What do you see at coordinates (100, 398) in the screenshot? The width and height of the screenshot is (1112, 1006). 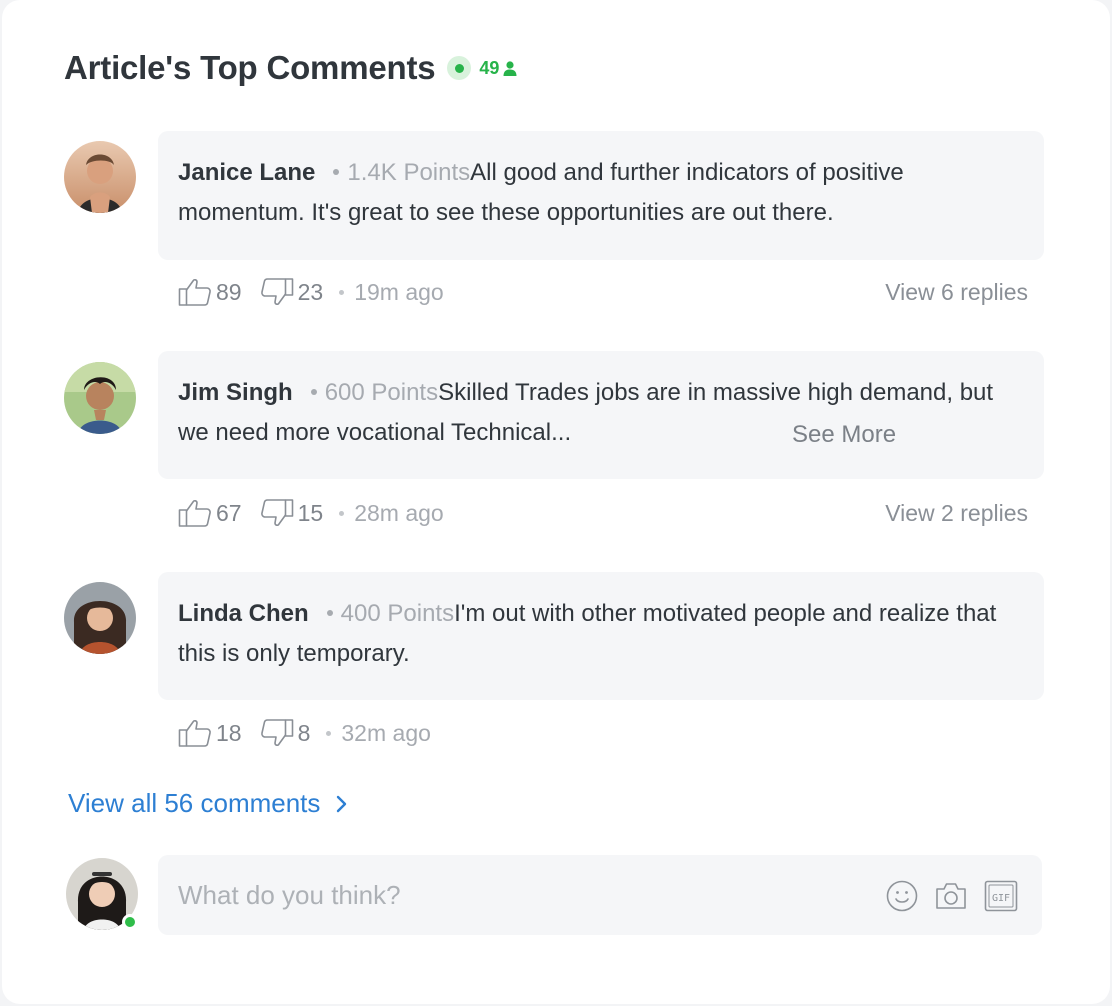 I see `avatar-jim-singh` at bounding box center [100, 398].